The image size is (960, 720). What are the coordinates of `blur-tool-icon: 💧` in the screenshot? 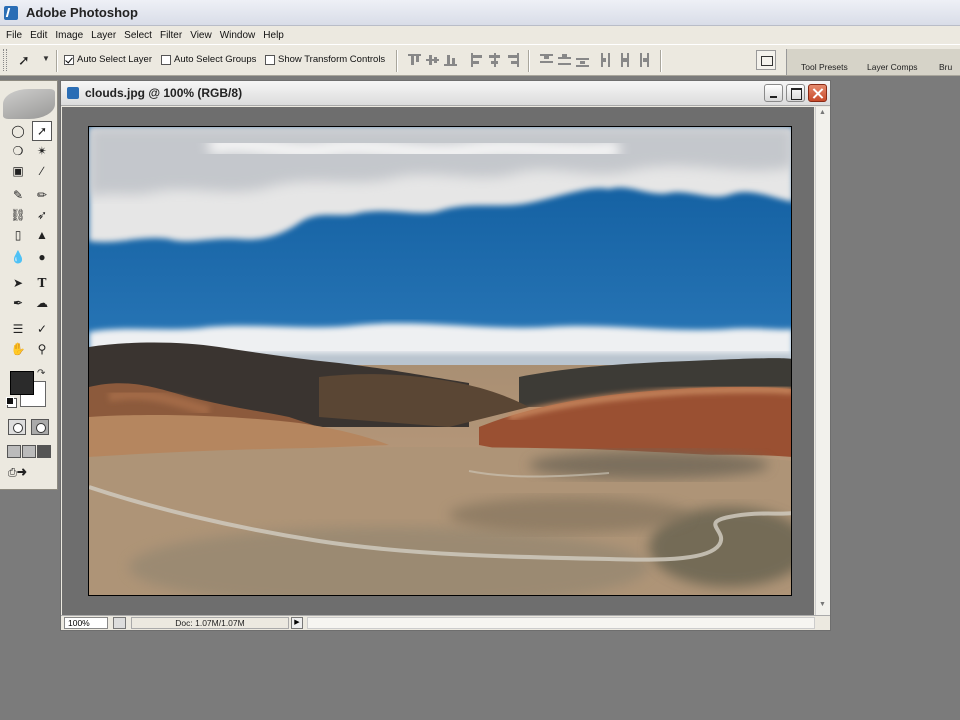 It's located at (18, 257).